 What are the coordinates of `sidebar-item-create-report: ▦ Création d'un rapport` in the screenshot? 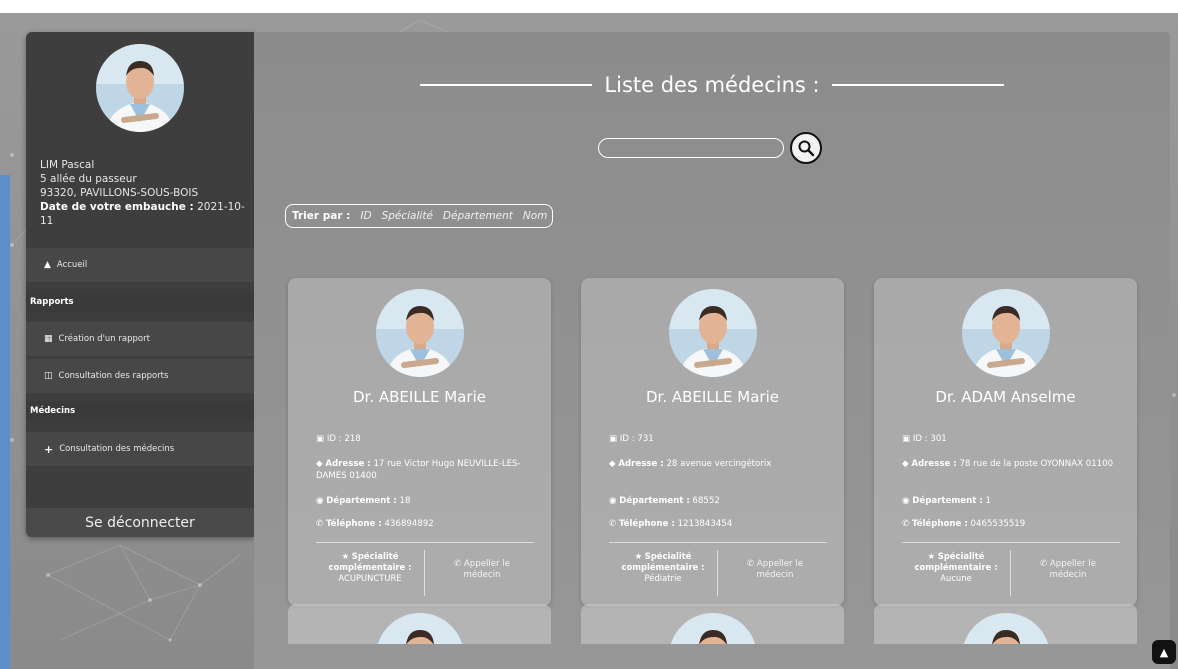 It's located at (140, 339).